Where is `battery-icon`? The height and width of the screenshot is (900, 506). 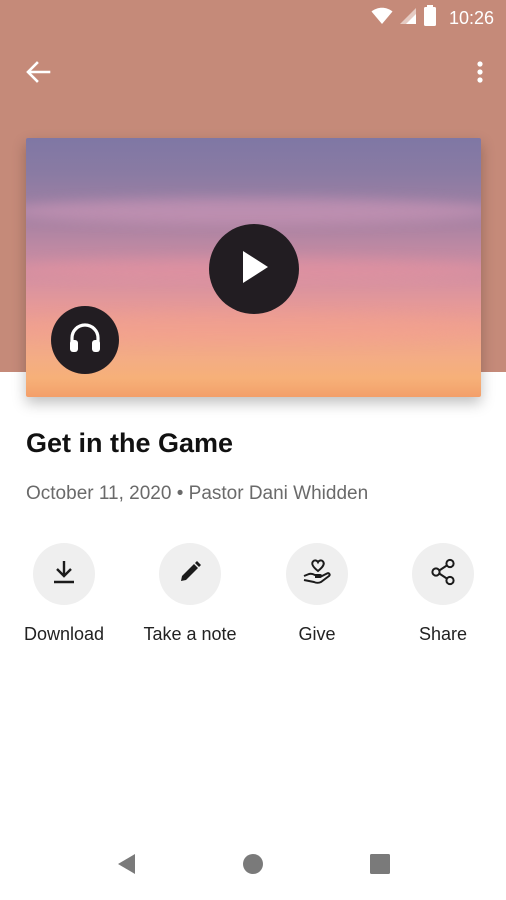
battery-icon is located at coordinates (430, 18).